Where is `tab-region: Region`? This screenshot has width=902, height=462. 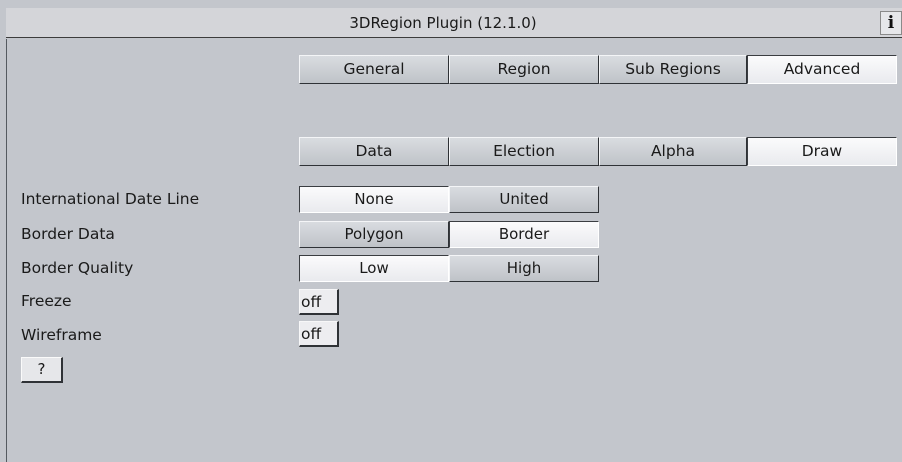
tab-region: Region is located at coordinates (524, 69).